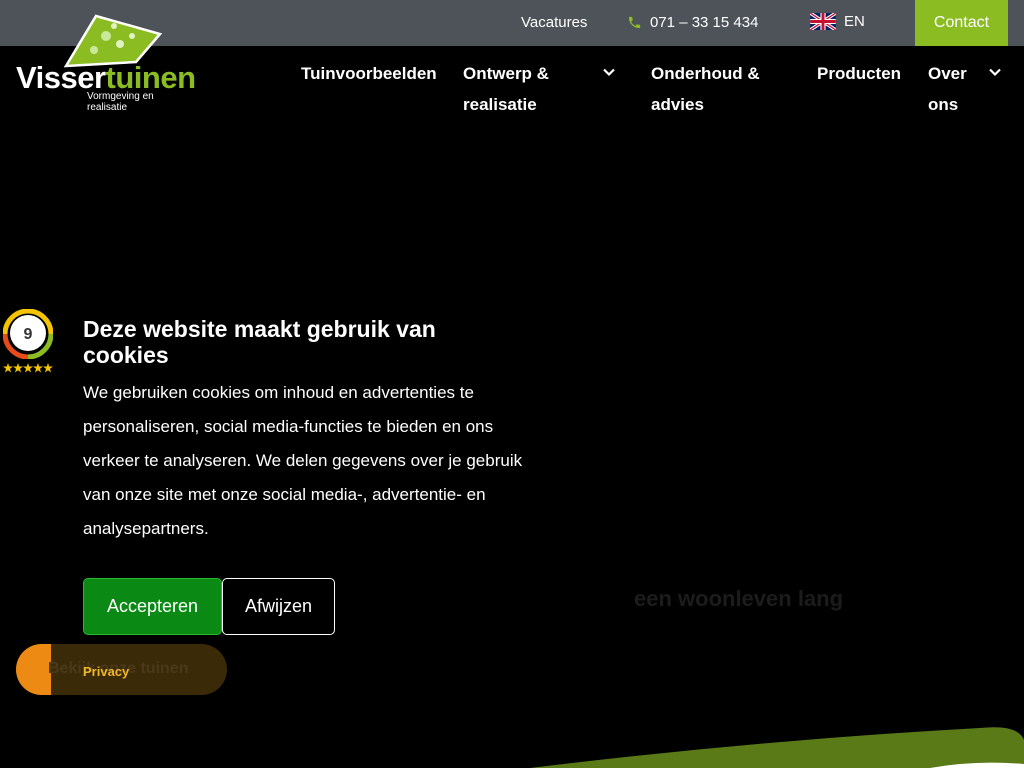 The width and height of the screenshot is (1024, 768). Describe the element at coordinates (278, 606) in the screenshot. I see `reject-cookies-button: Afwijzen` at that location.